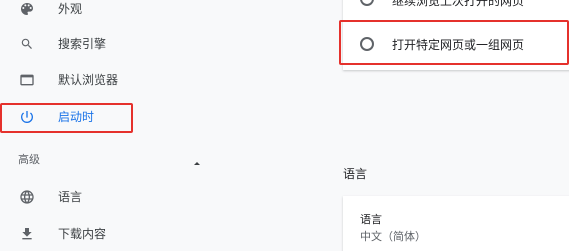 The height and width of the screenshot is (251, 569). I want to click on sidebar-item-label: 外观, so click(70, 9).